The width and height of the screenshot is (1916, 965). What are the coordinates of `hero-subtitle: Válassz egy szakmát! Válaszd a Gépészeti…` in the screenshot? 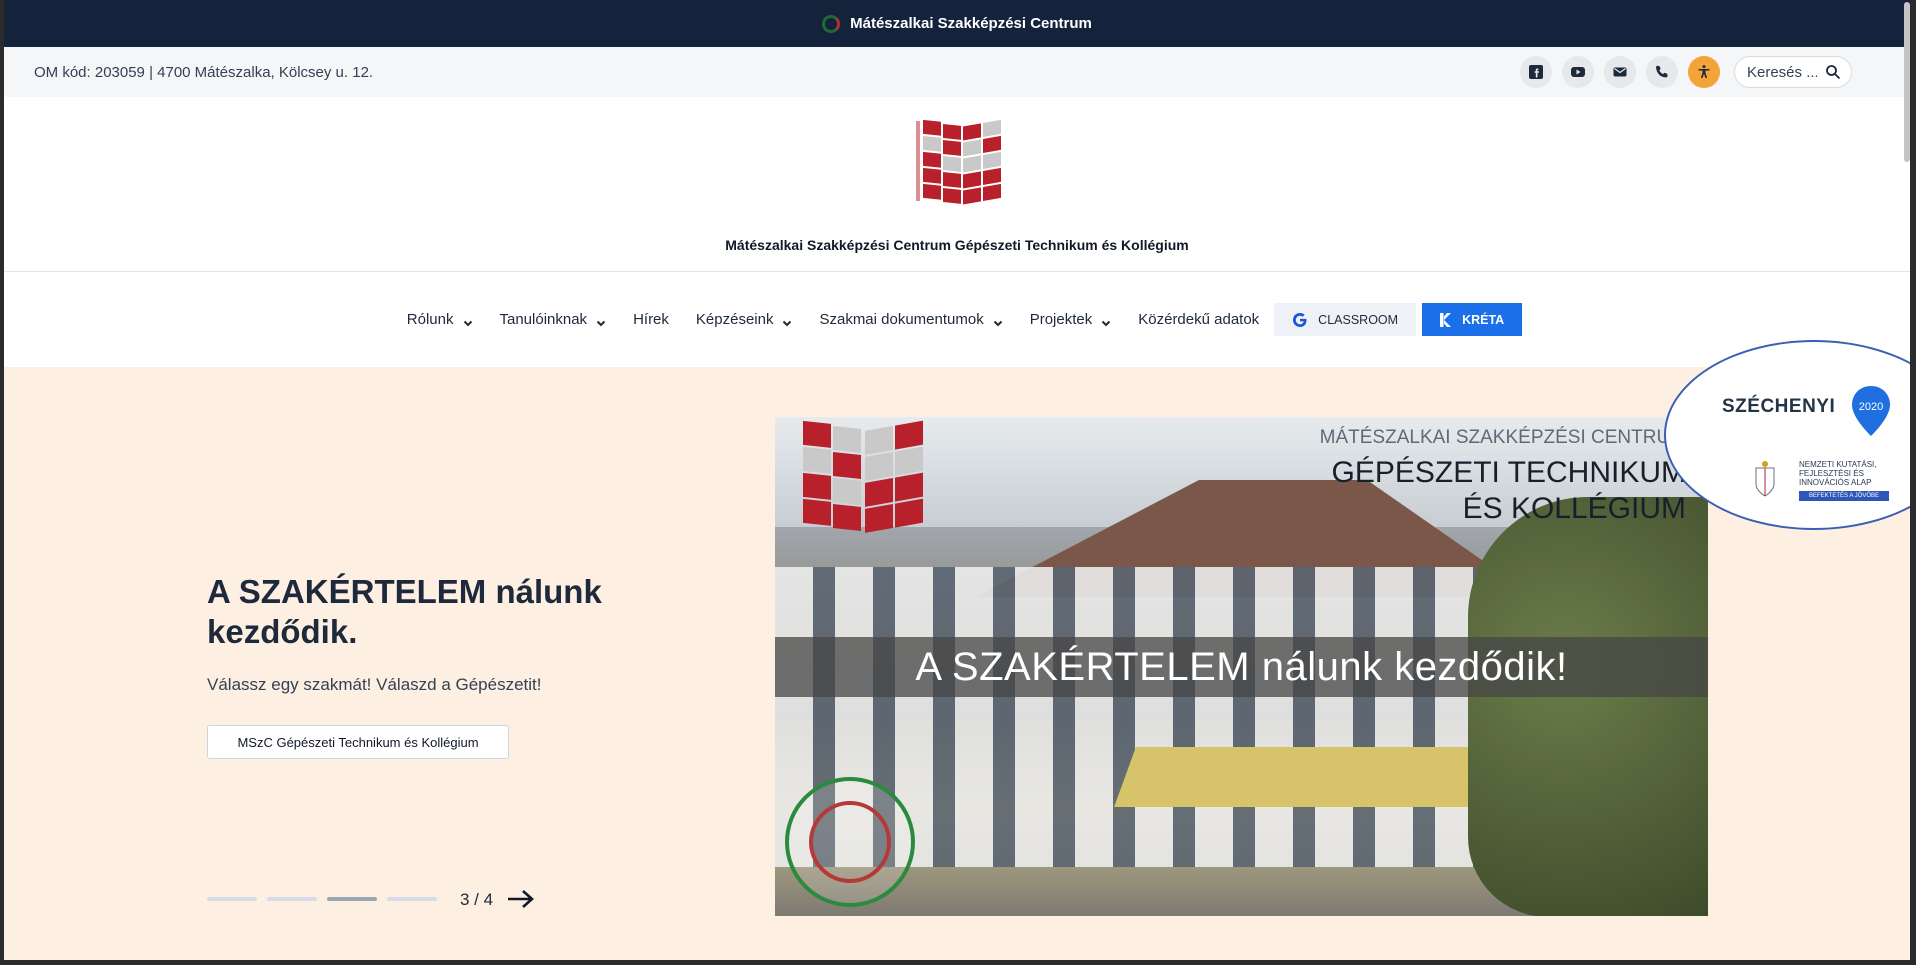 It's located at (374, 684).